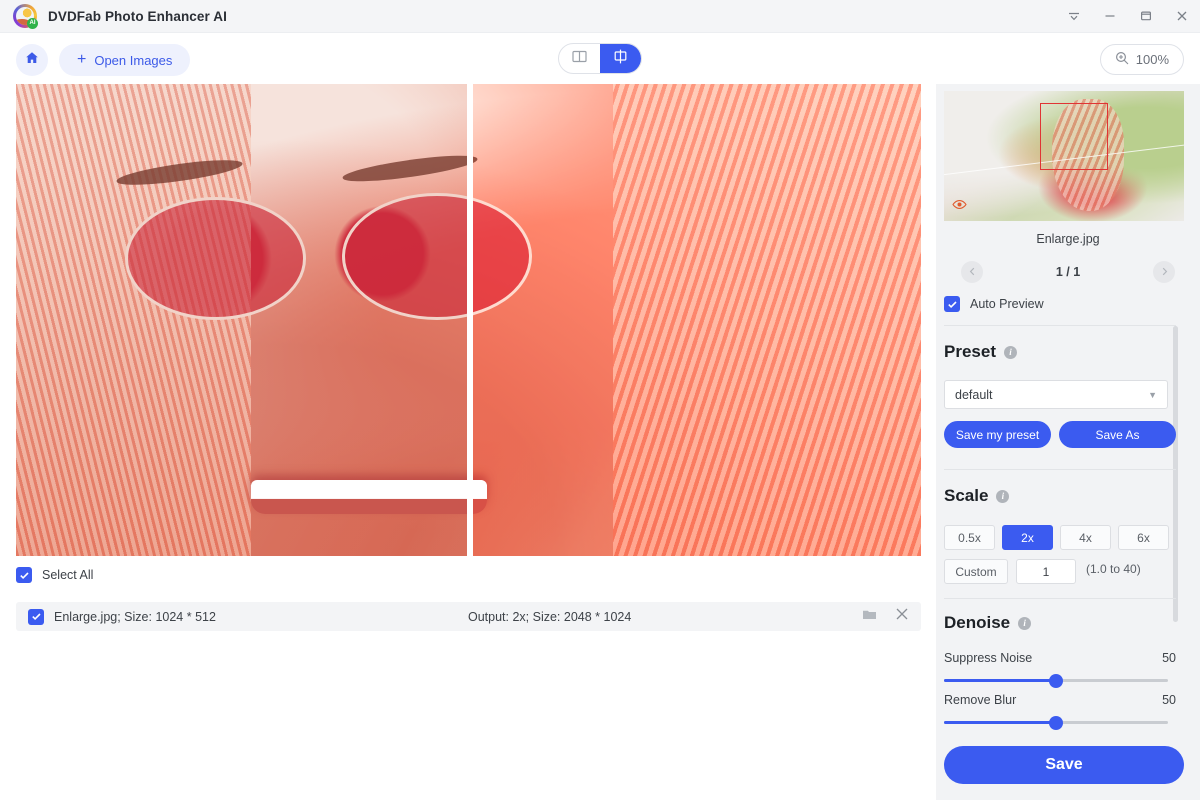 This screenshot has width=1200, height=800. What do you see at coordinates (468, 575) in the screenshot?
I see `select-all-row: Select All` at bounding box center [468, 575].